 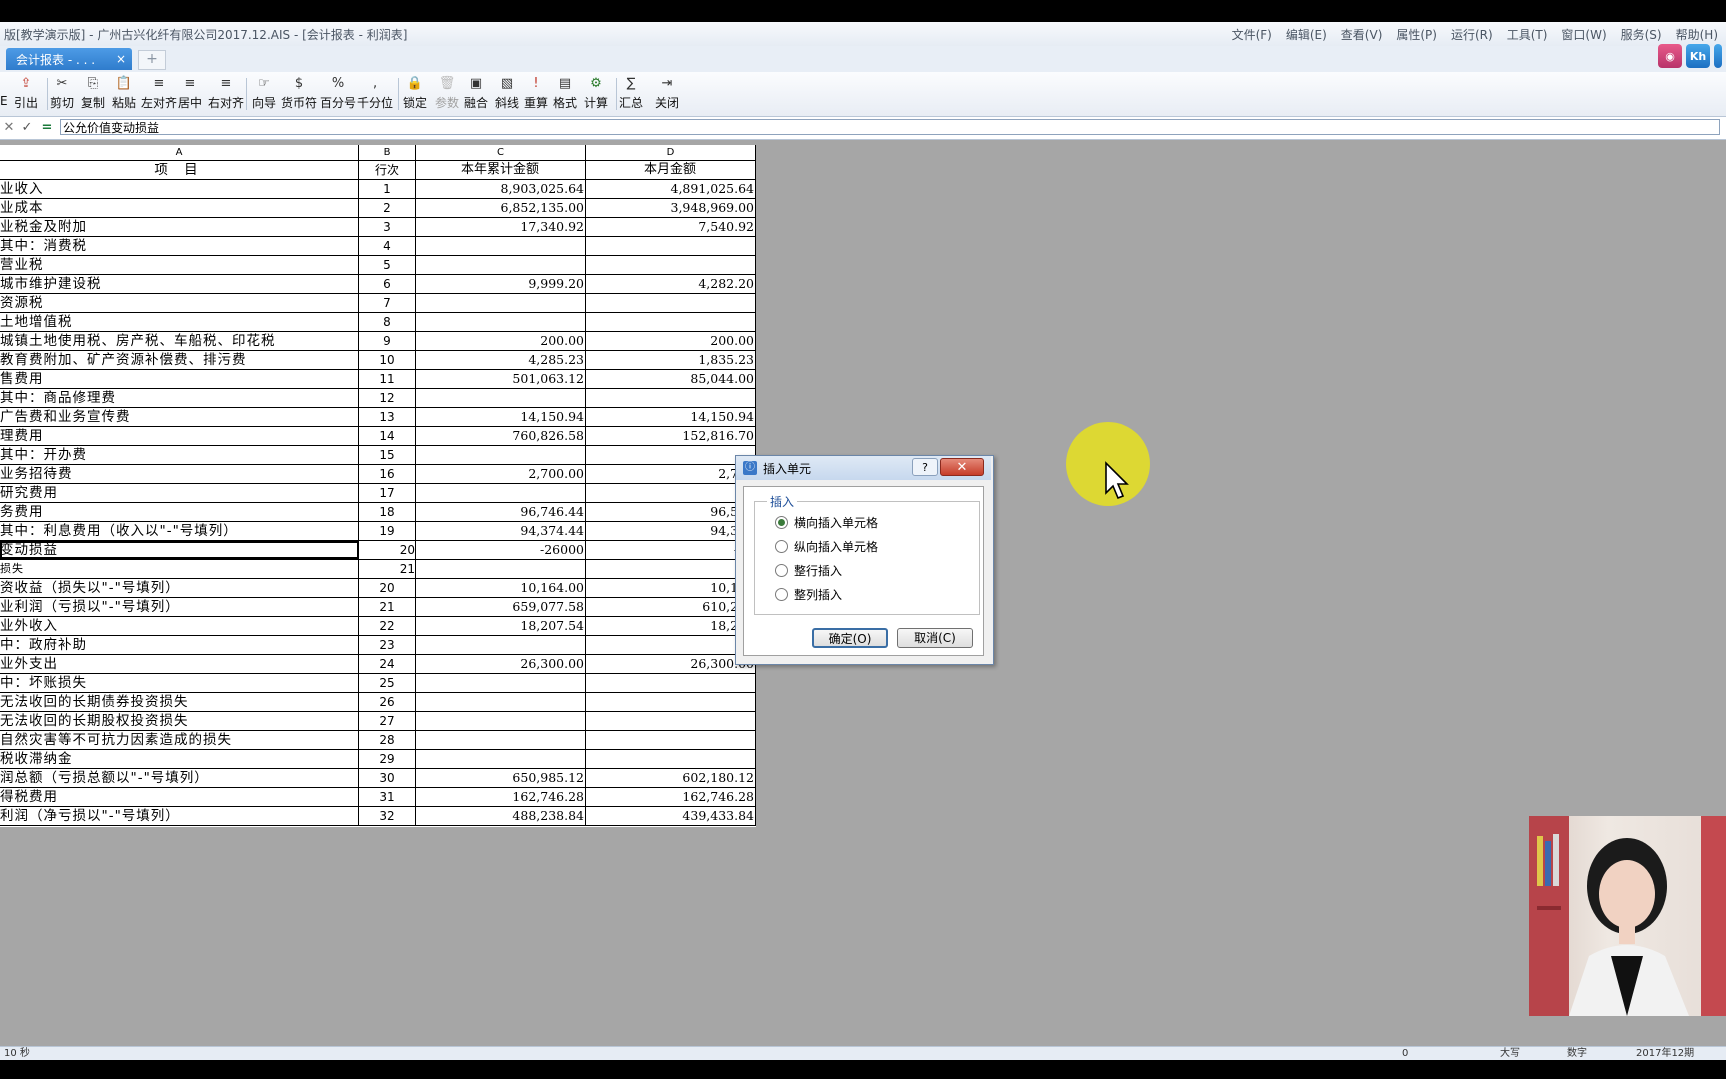 I want to click on cell-a: 教育费附加、矿产资源补偿费、排污费, so click(x=179, y=360).